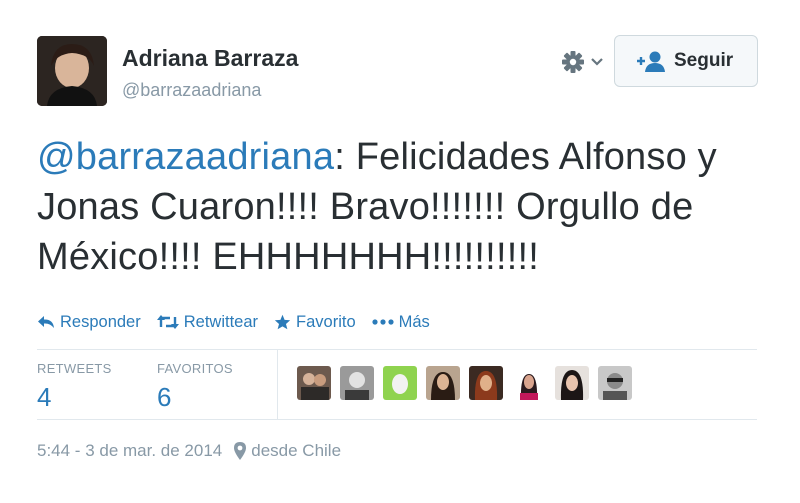 This screenshot has height=503, width=800. Describe the element at coordinates (221, 321) in the screenshot. I see `retweet-label: Retwittear` at that location.